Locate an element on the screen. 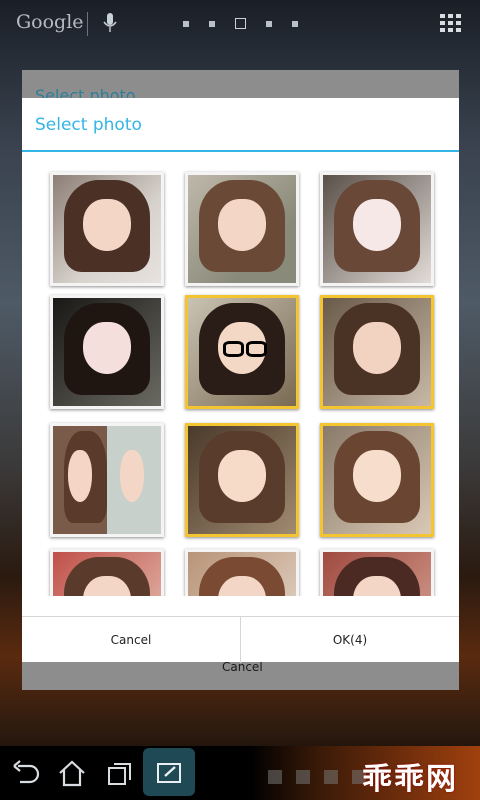  home-top-bar: Google is located at coordinates (240, 24).